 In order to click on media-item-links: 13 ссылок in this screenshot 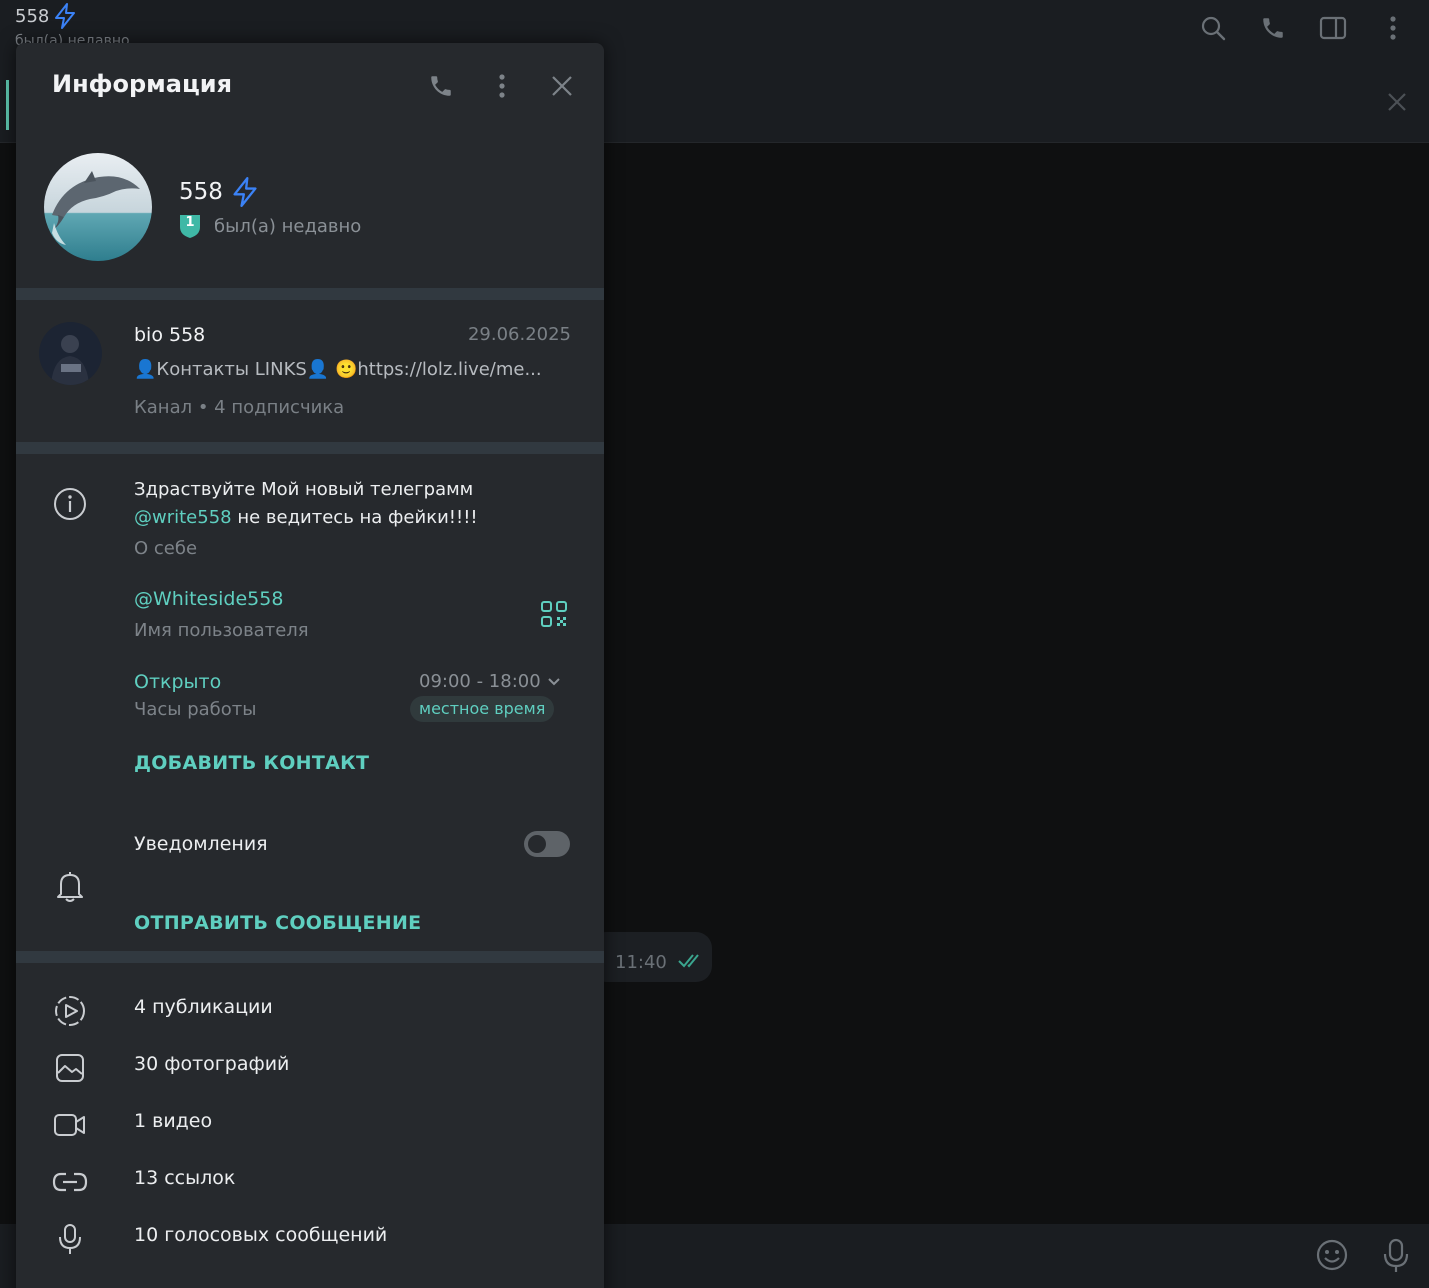, I will do `click(310, 1180)`.